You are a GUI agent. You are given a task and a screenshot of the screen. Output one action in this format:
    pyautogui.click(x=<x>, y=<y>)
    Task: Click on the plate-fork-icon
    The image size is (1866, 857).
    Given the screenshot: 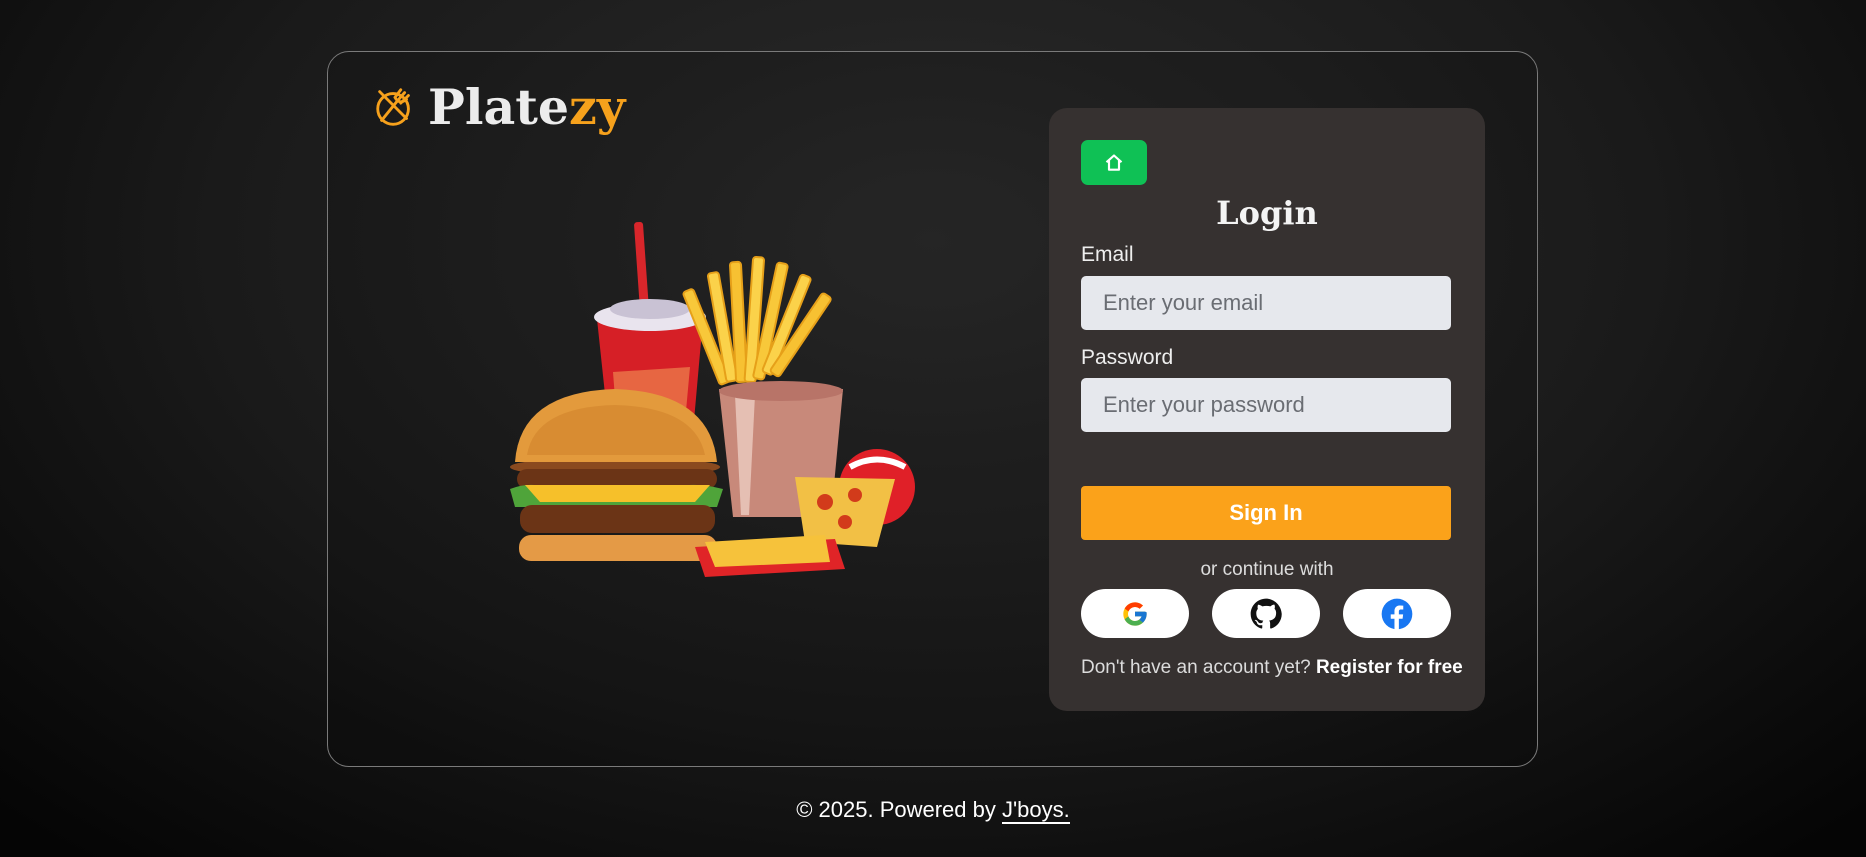 What is the action you would take?
    pyautogui.click(x=393, y=107)
    